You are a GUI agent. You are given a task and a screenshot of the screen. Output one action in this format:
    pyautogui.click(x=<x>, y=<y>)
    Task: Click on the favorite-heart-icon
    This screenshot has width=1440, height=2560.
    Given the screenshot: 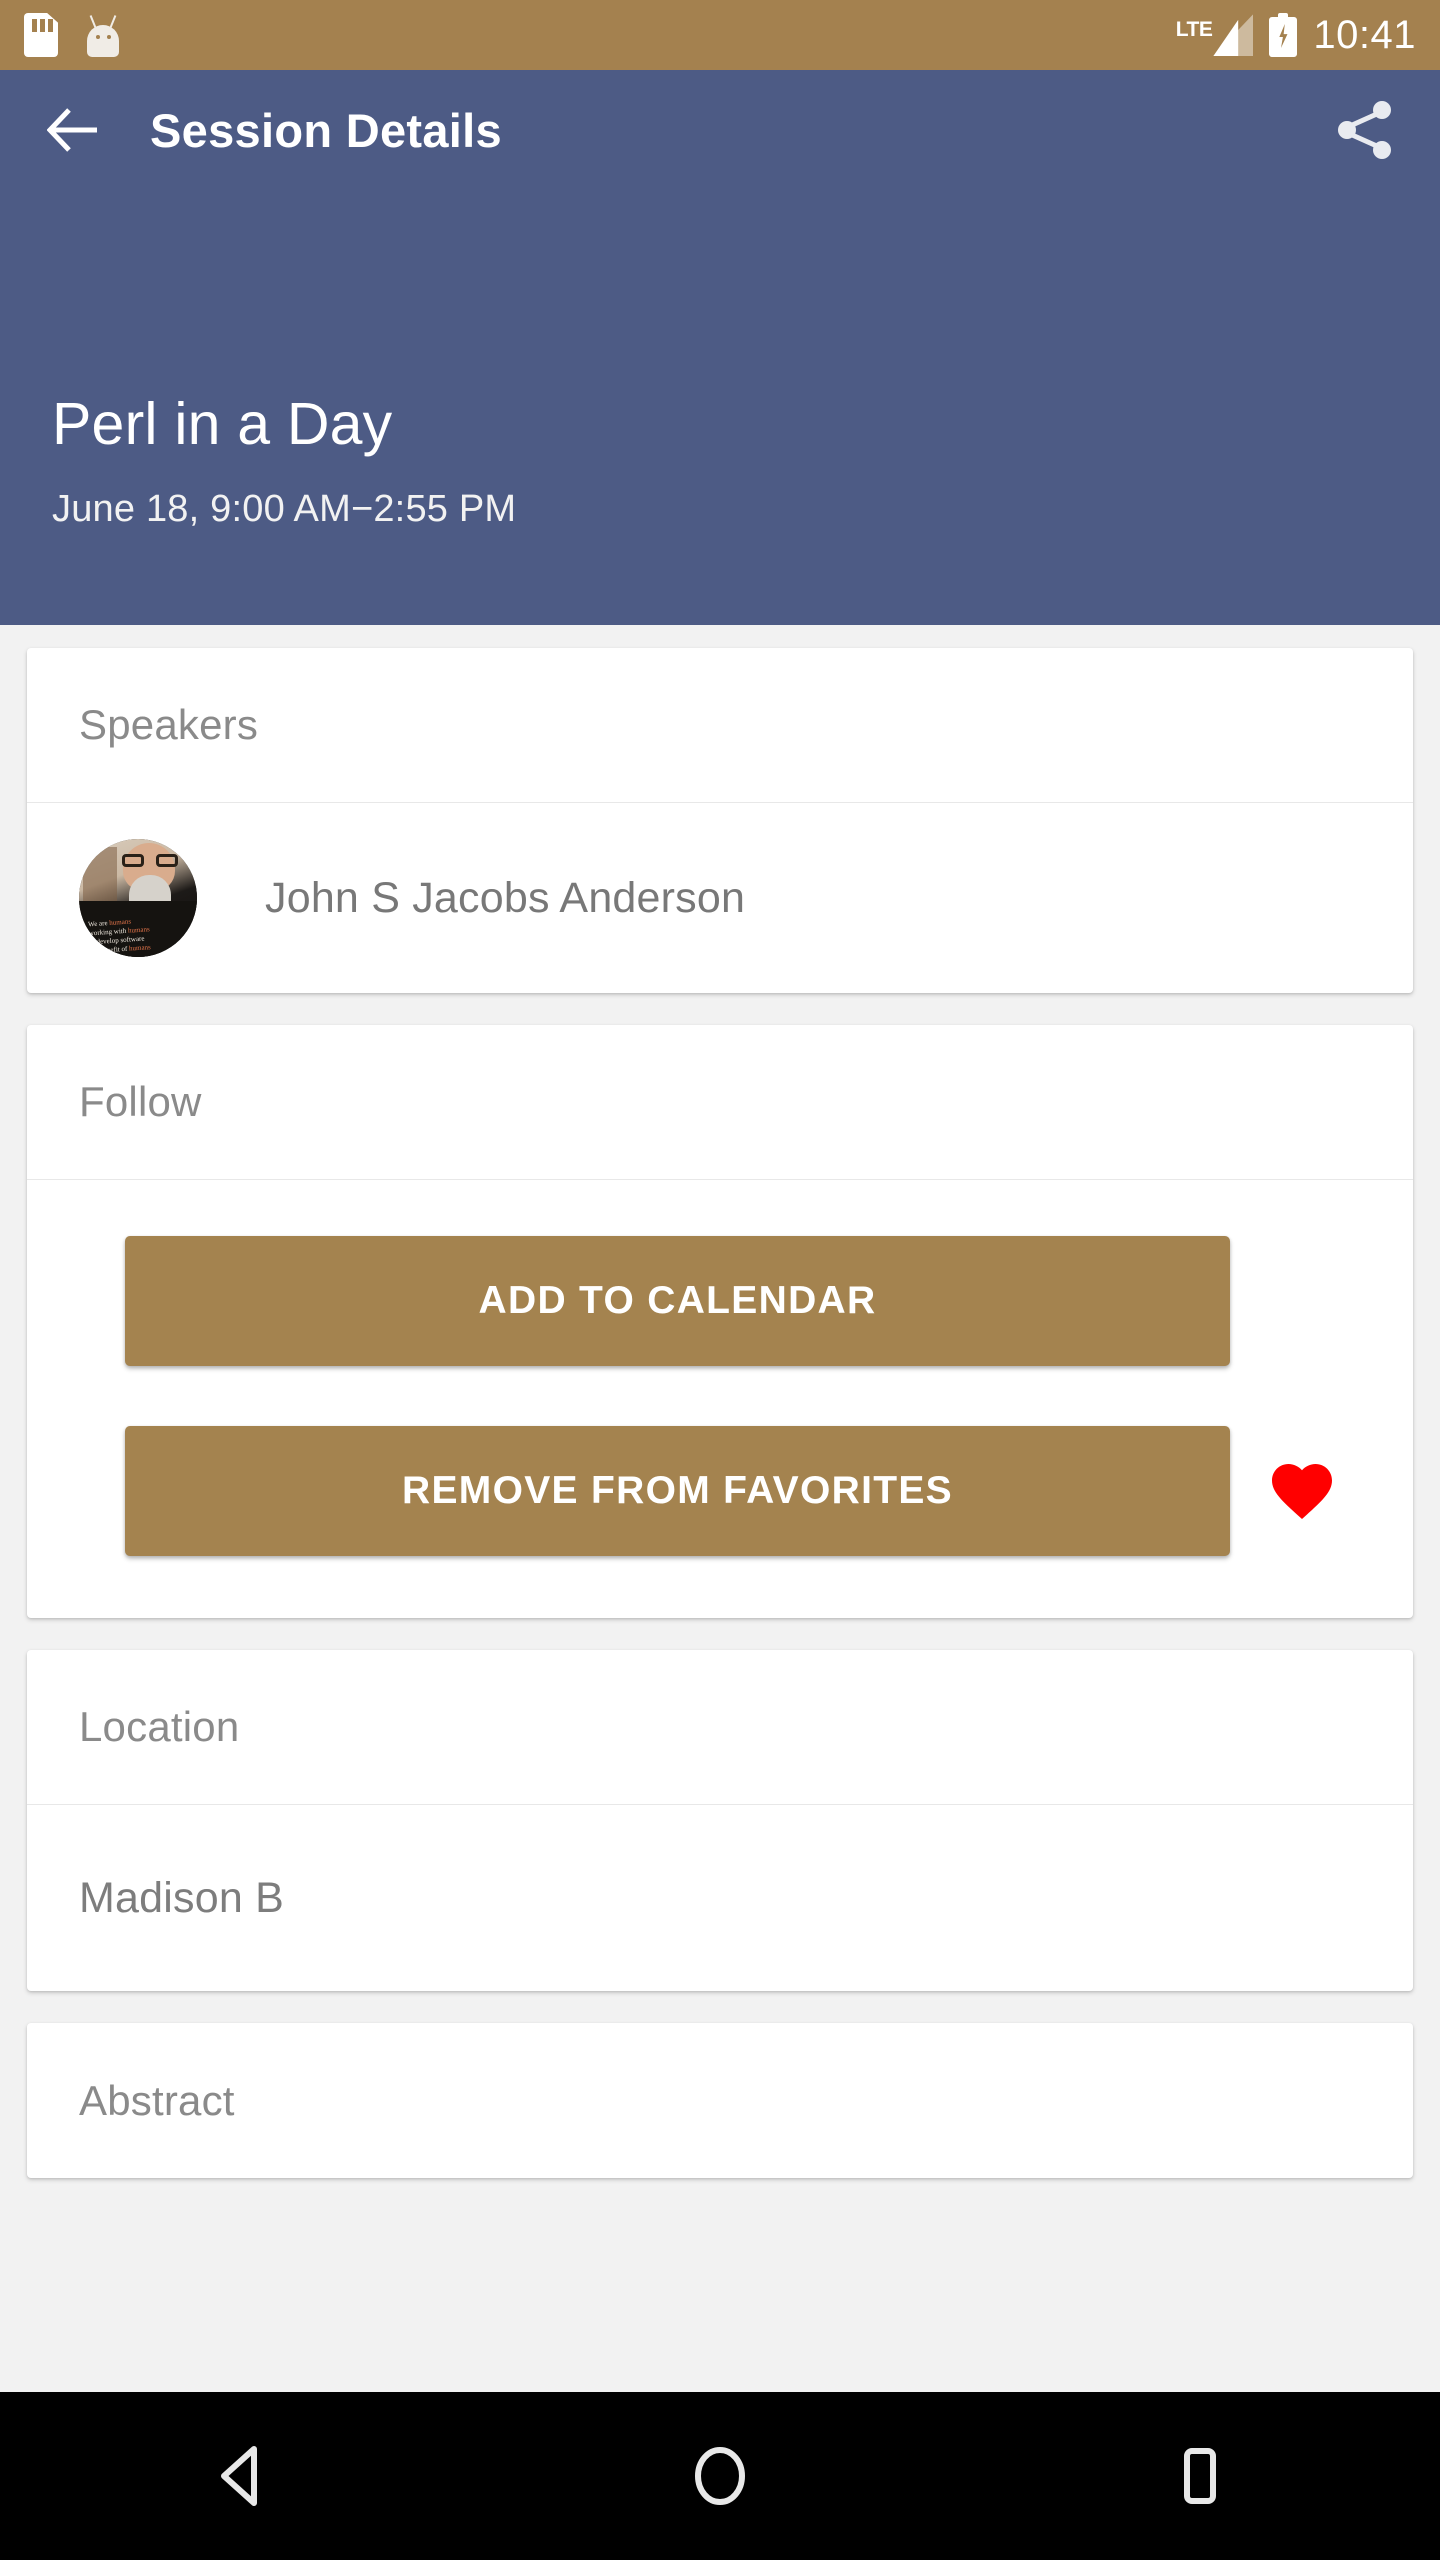 What is the action you would take?
    pyautogui.click(x=1302, y=1491)
    